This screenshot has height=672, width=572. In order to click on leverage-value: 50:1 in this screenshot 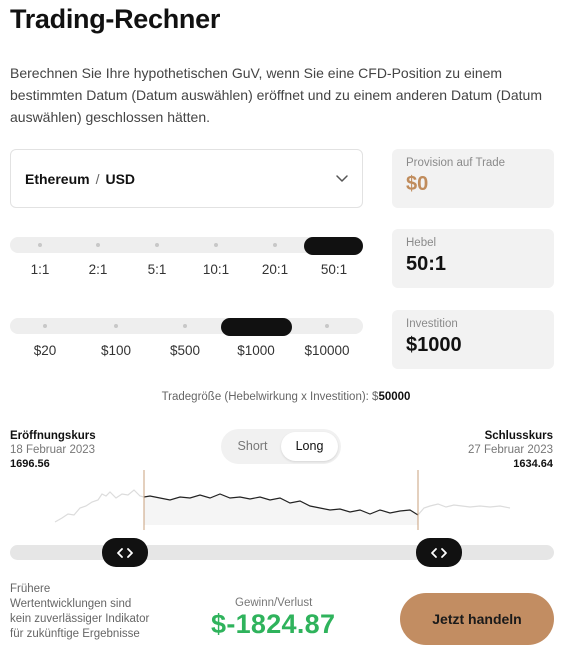, I will do `click(426, 264)`.